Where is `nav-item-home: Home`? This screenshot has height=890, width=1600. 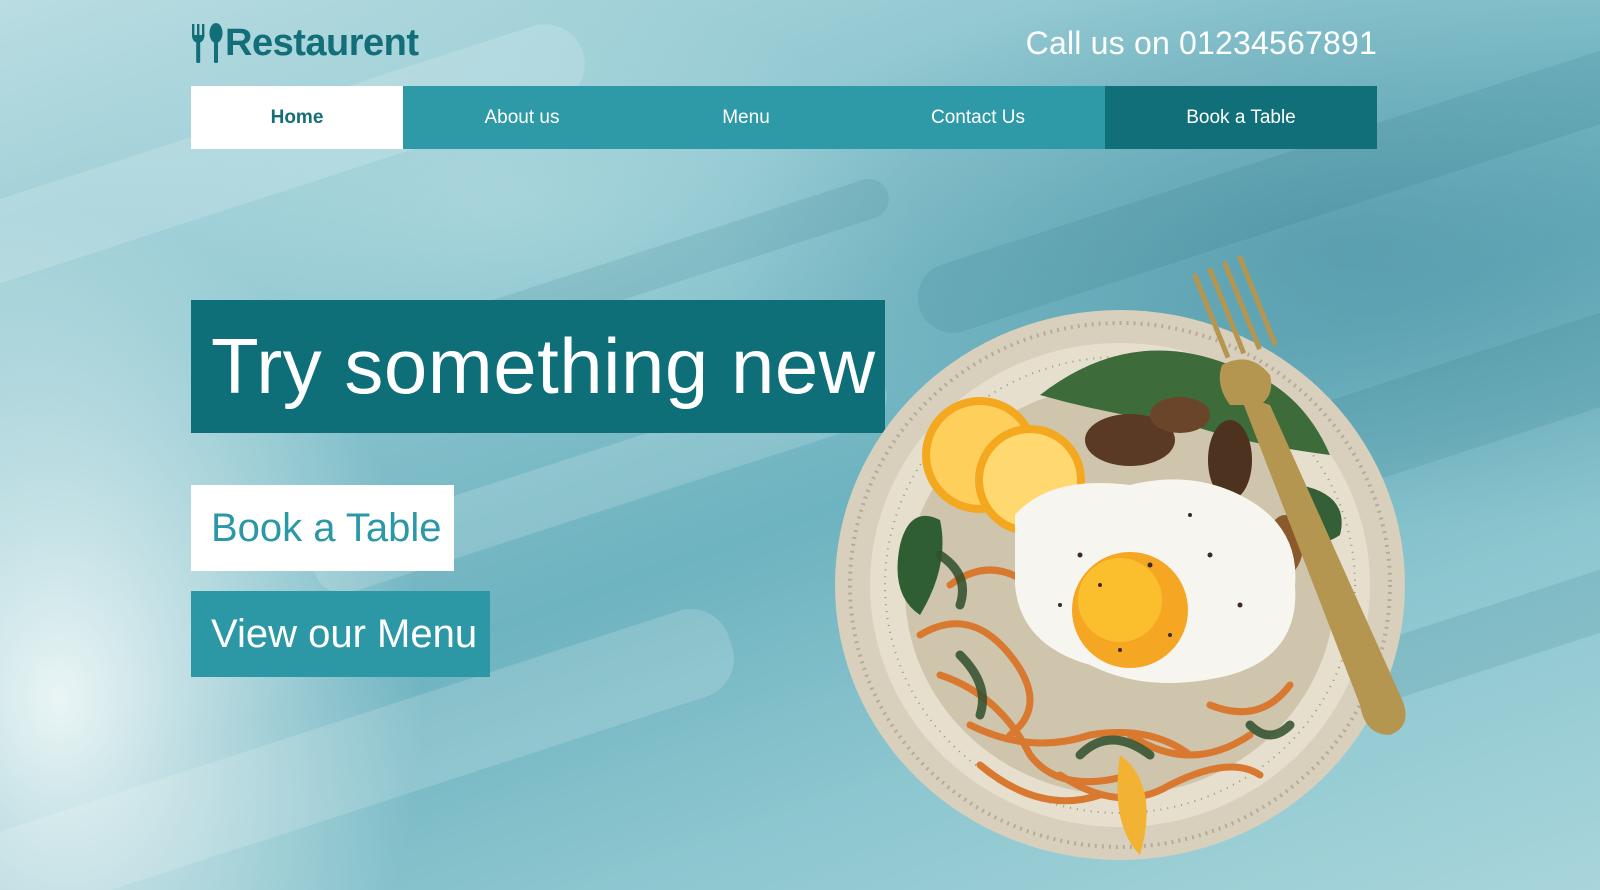
nav-item-home: Home is located at coordinates (297, 117).